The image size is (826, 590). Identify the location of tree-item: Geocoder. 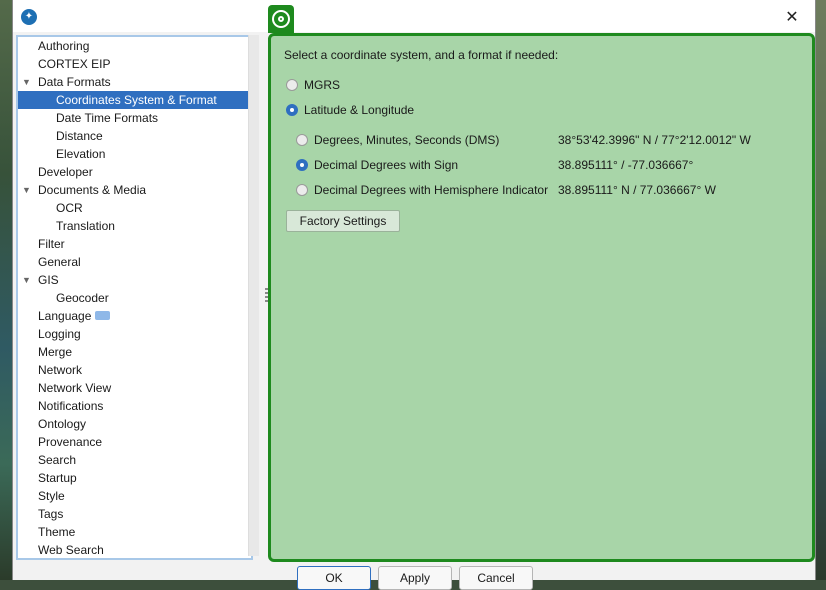
(134, 298).